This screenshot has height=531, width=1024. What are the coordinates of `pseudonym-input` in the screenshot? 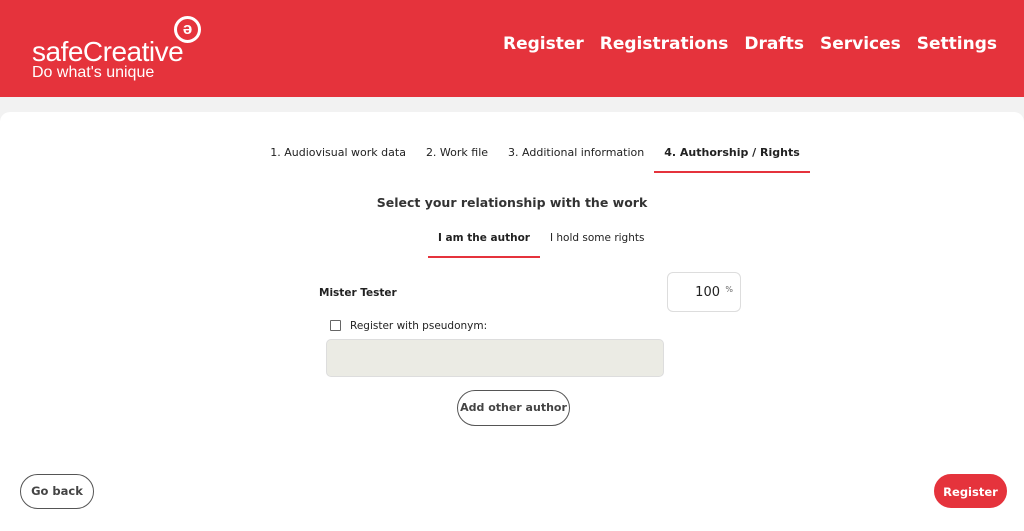 It's located at (495, 358).